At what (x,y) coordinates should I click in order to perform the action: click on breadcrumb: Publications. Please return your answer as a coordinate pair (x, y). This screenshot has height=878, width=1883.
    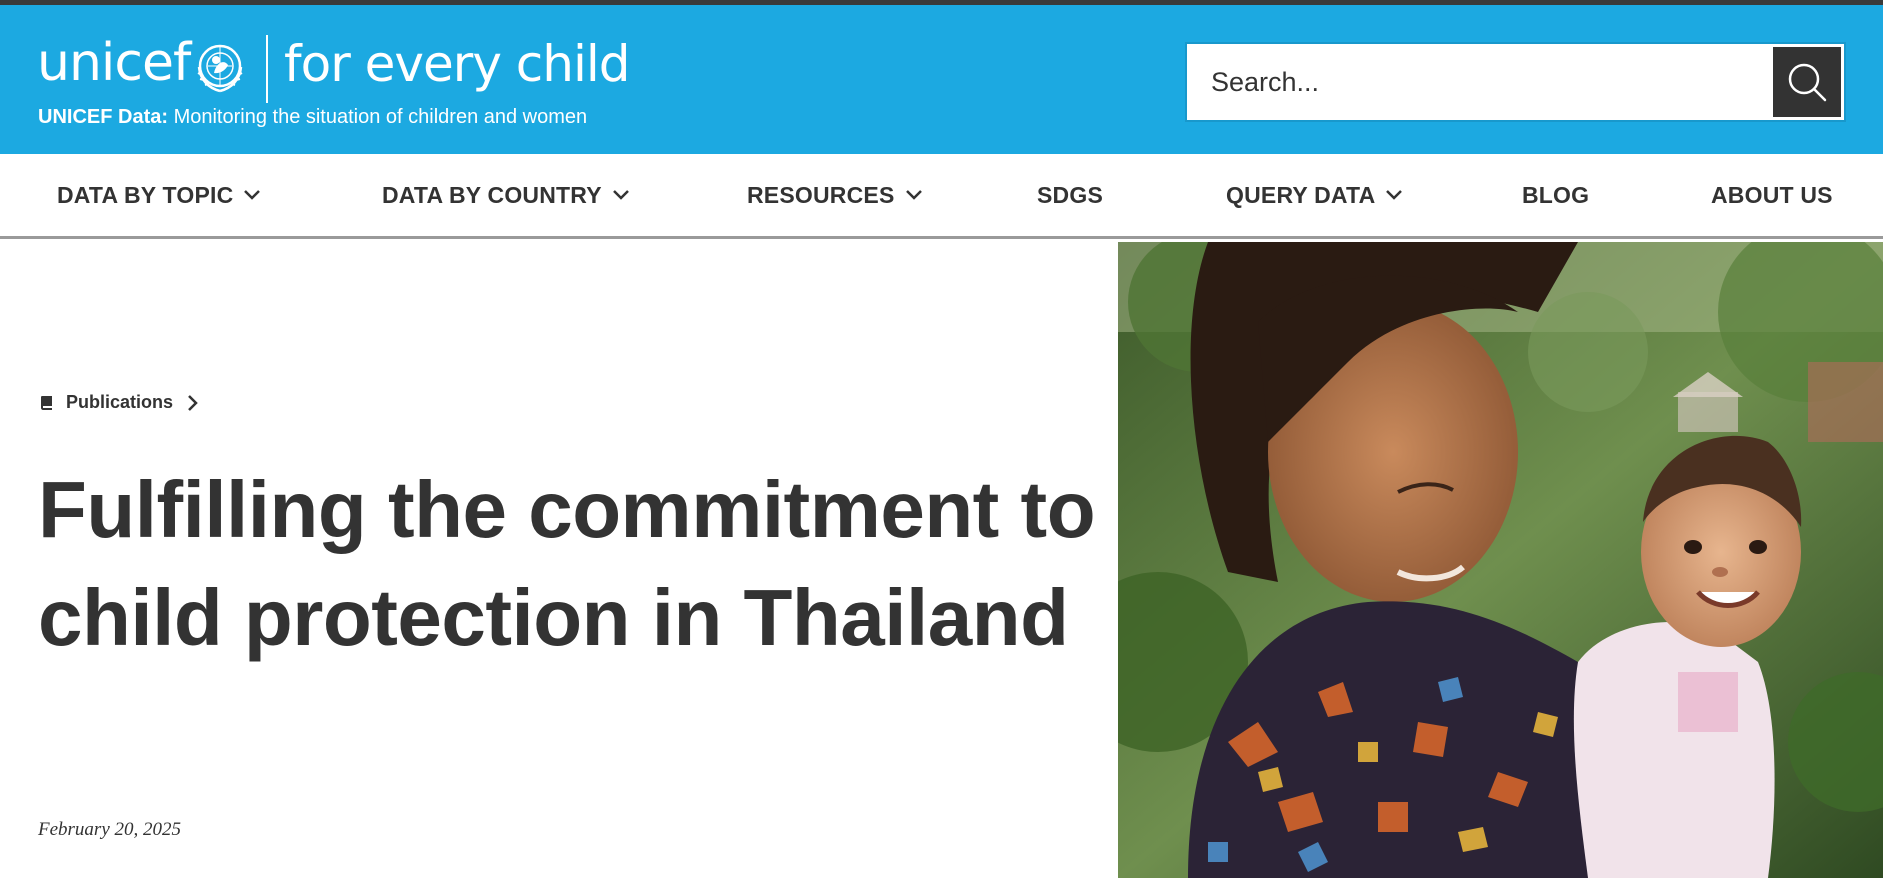
    Looking at the image, I should click on (119, 402).